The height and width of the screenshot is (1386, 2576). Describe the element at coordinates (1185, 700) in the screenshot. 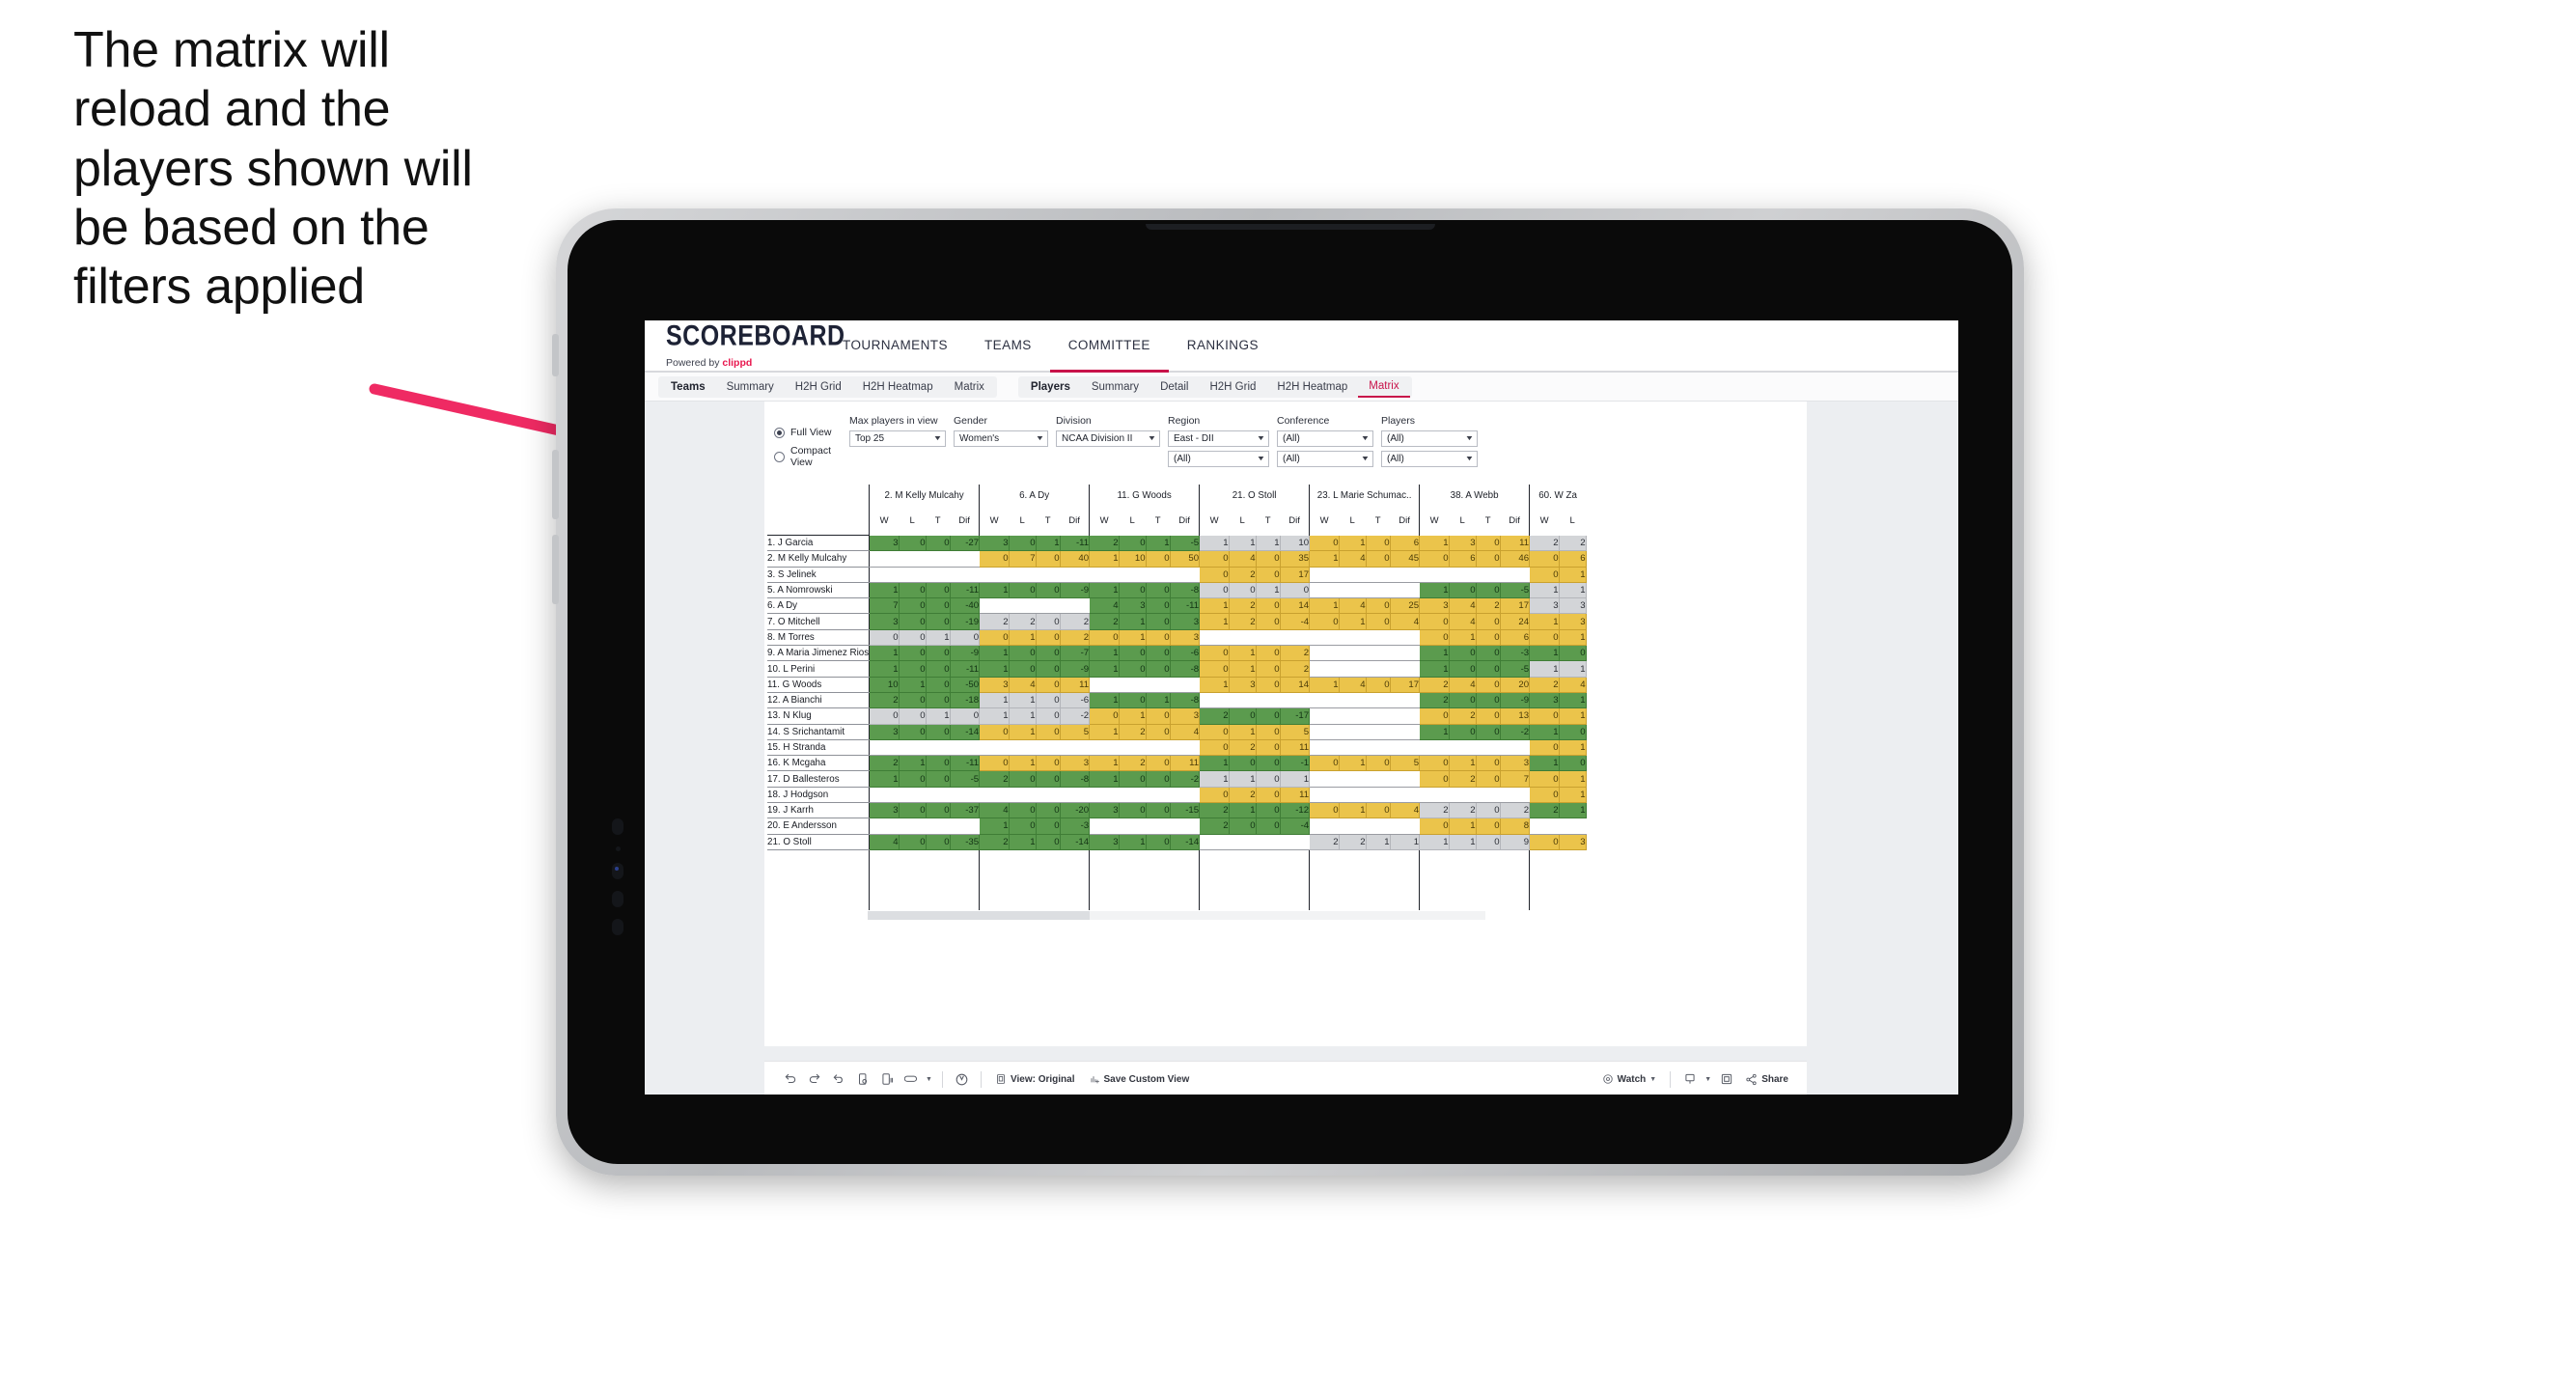

I see `matrix-cell: -8` at that location.